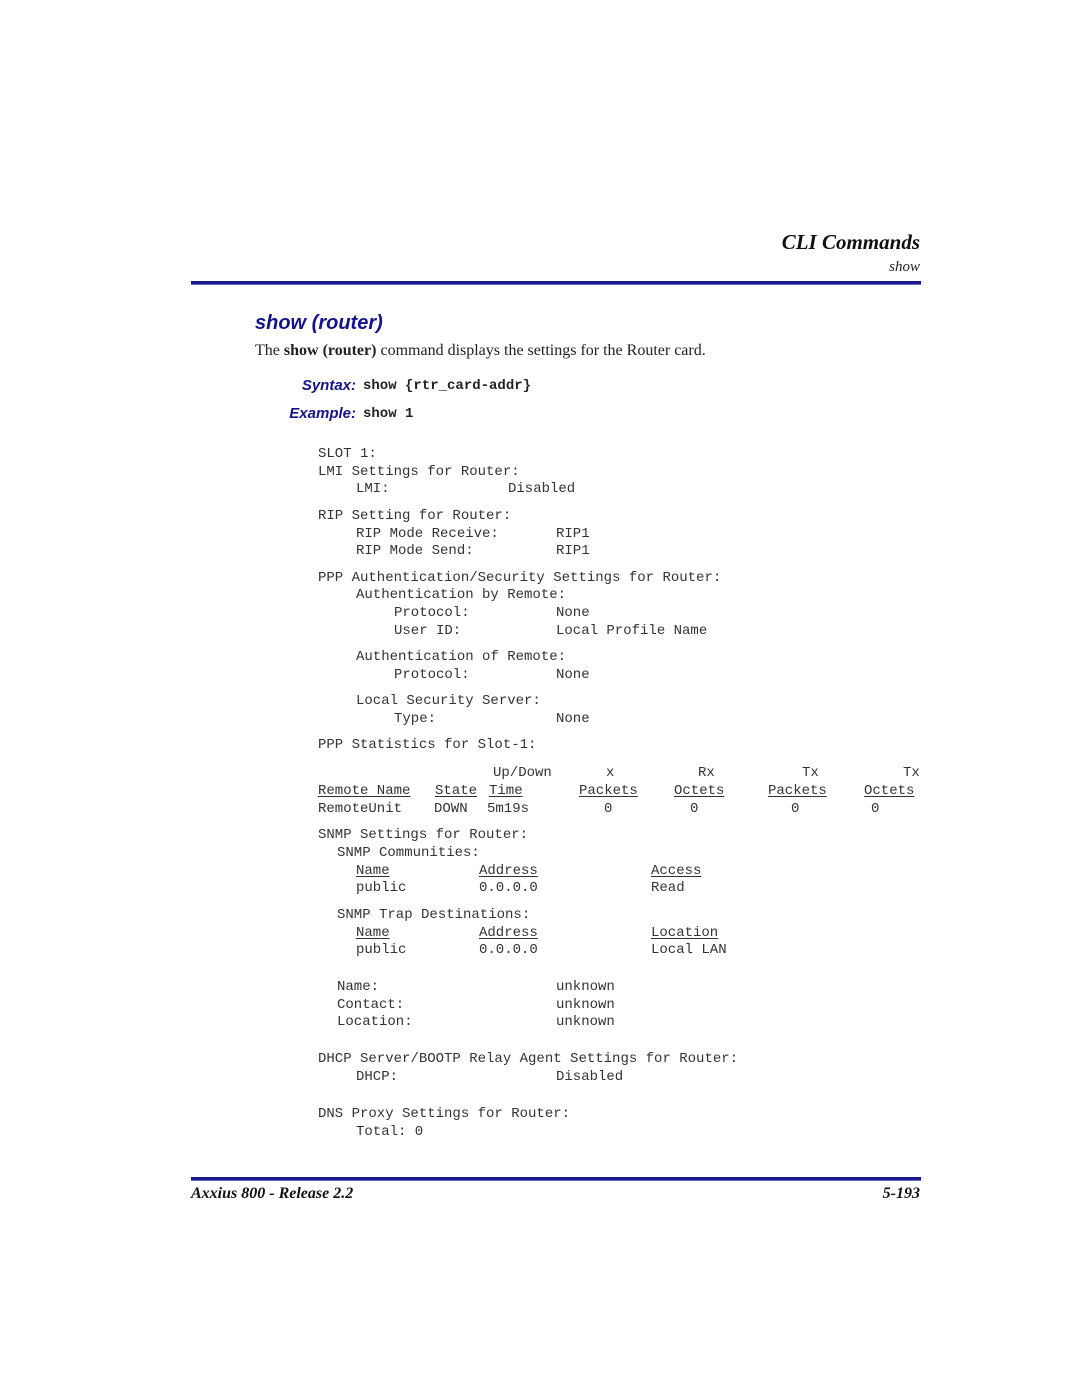 This screenshot has width=1080, height=1397. Describe the element at coordinates (461, 595) in the screenshot. I see `auth-by-remote-heading: Authentication by Remote:` at that location.